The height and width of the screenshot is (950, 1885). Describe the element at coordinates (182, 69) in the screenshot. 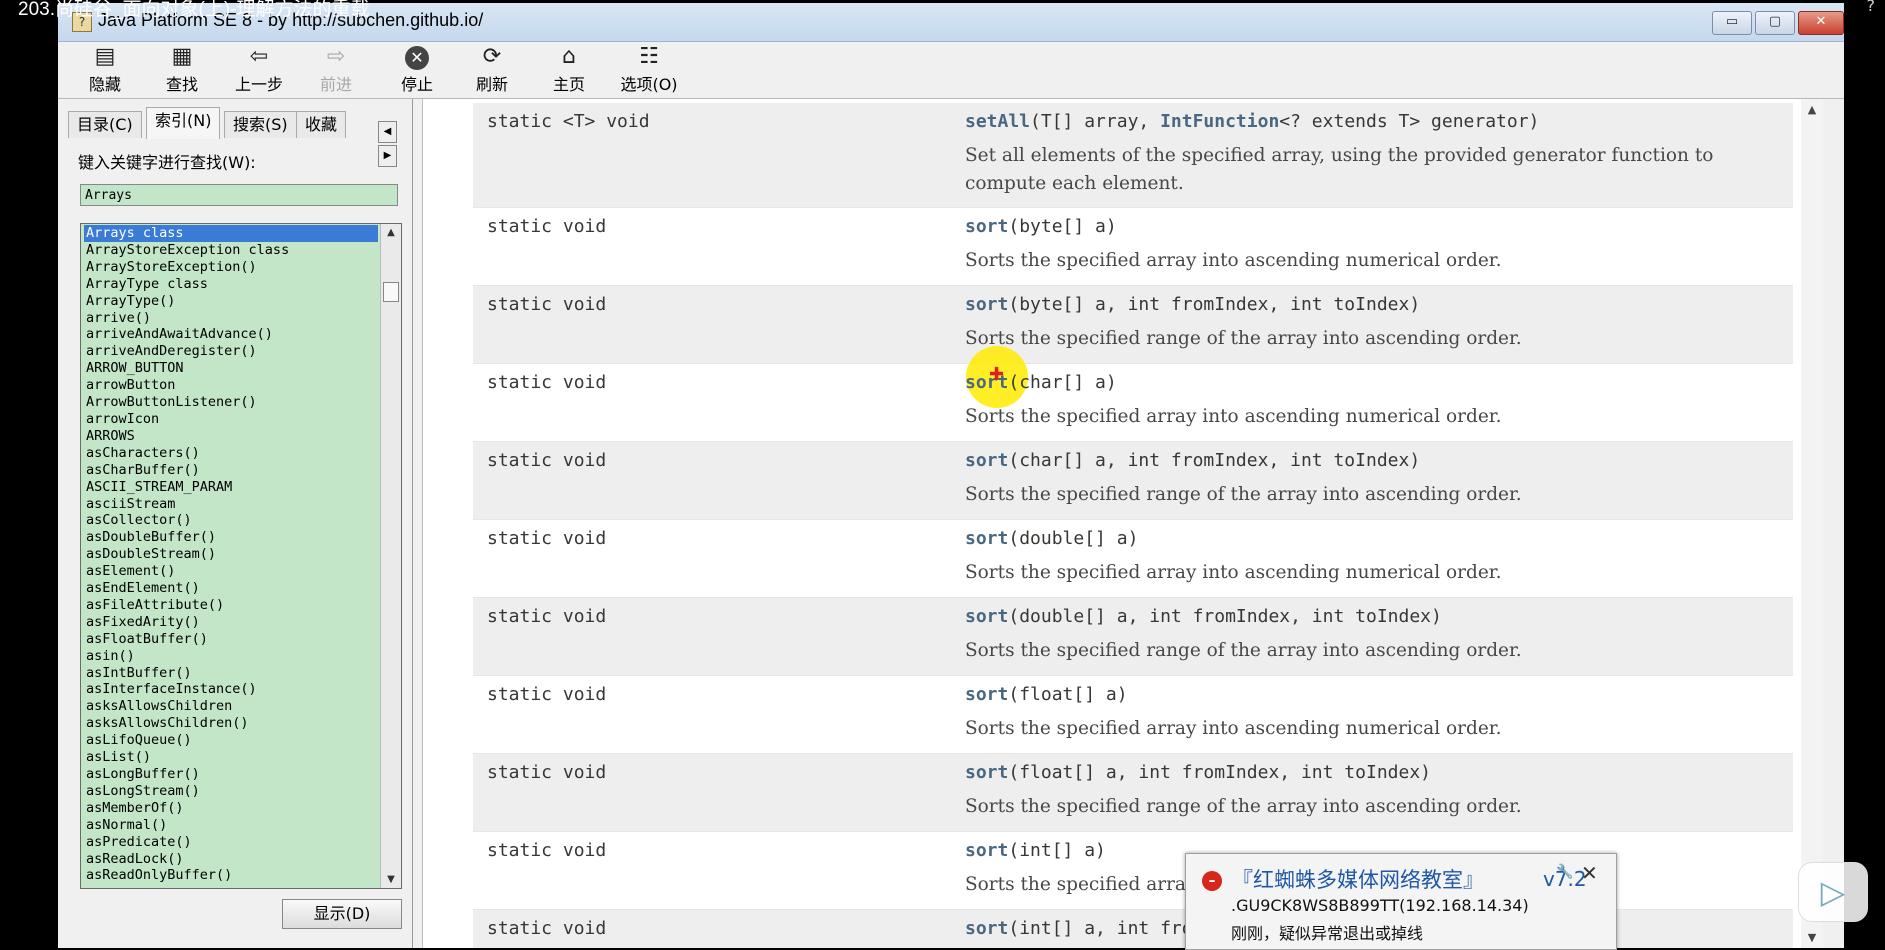

I see `toolbar-find-button: ▦ 查找` at that location.